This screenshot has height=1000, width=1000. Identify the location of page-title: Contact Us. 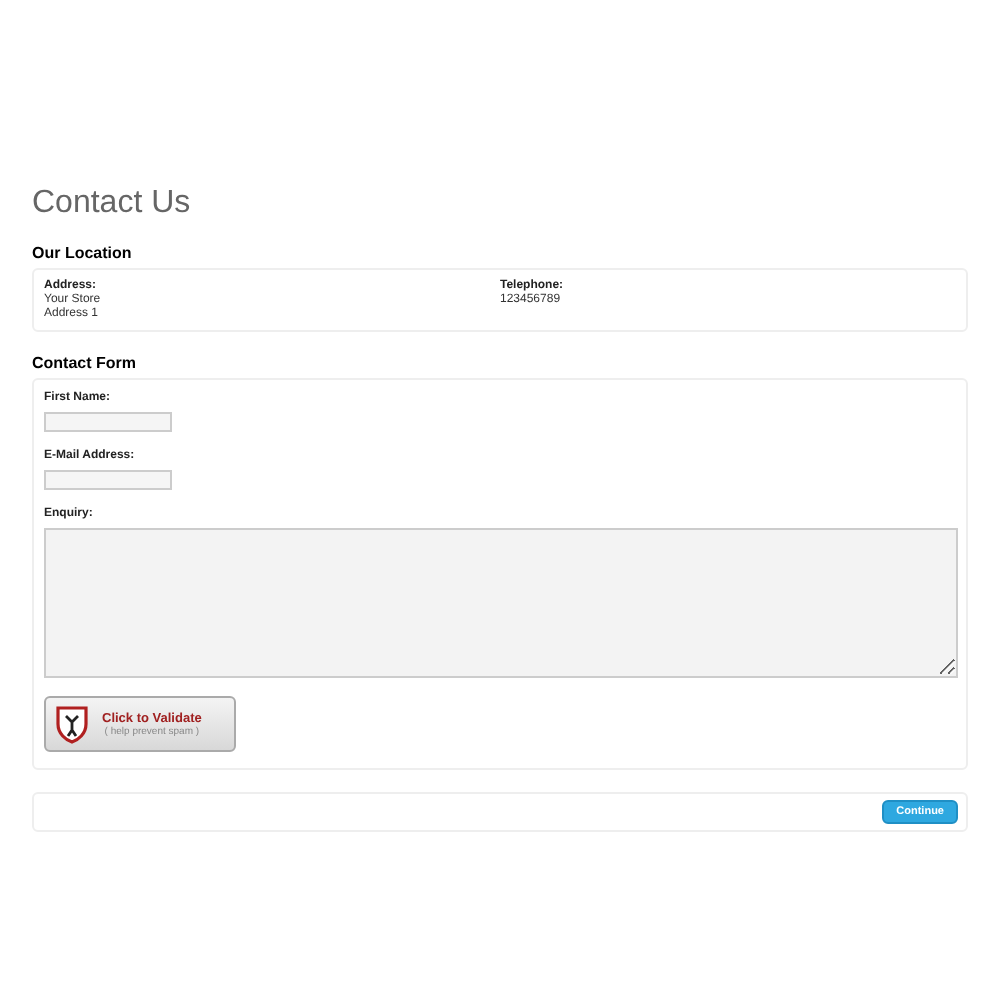
(112, 204).